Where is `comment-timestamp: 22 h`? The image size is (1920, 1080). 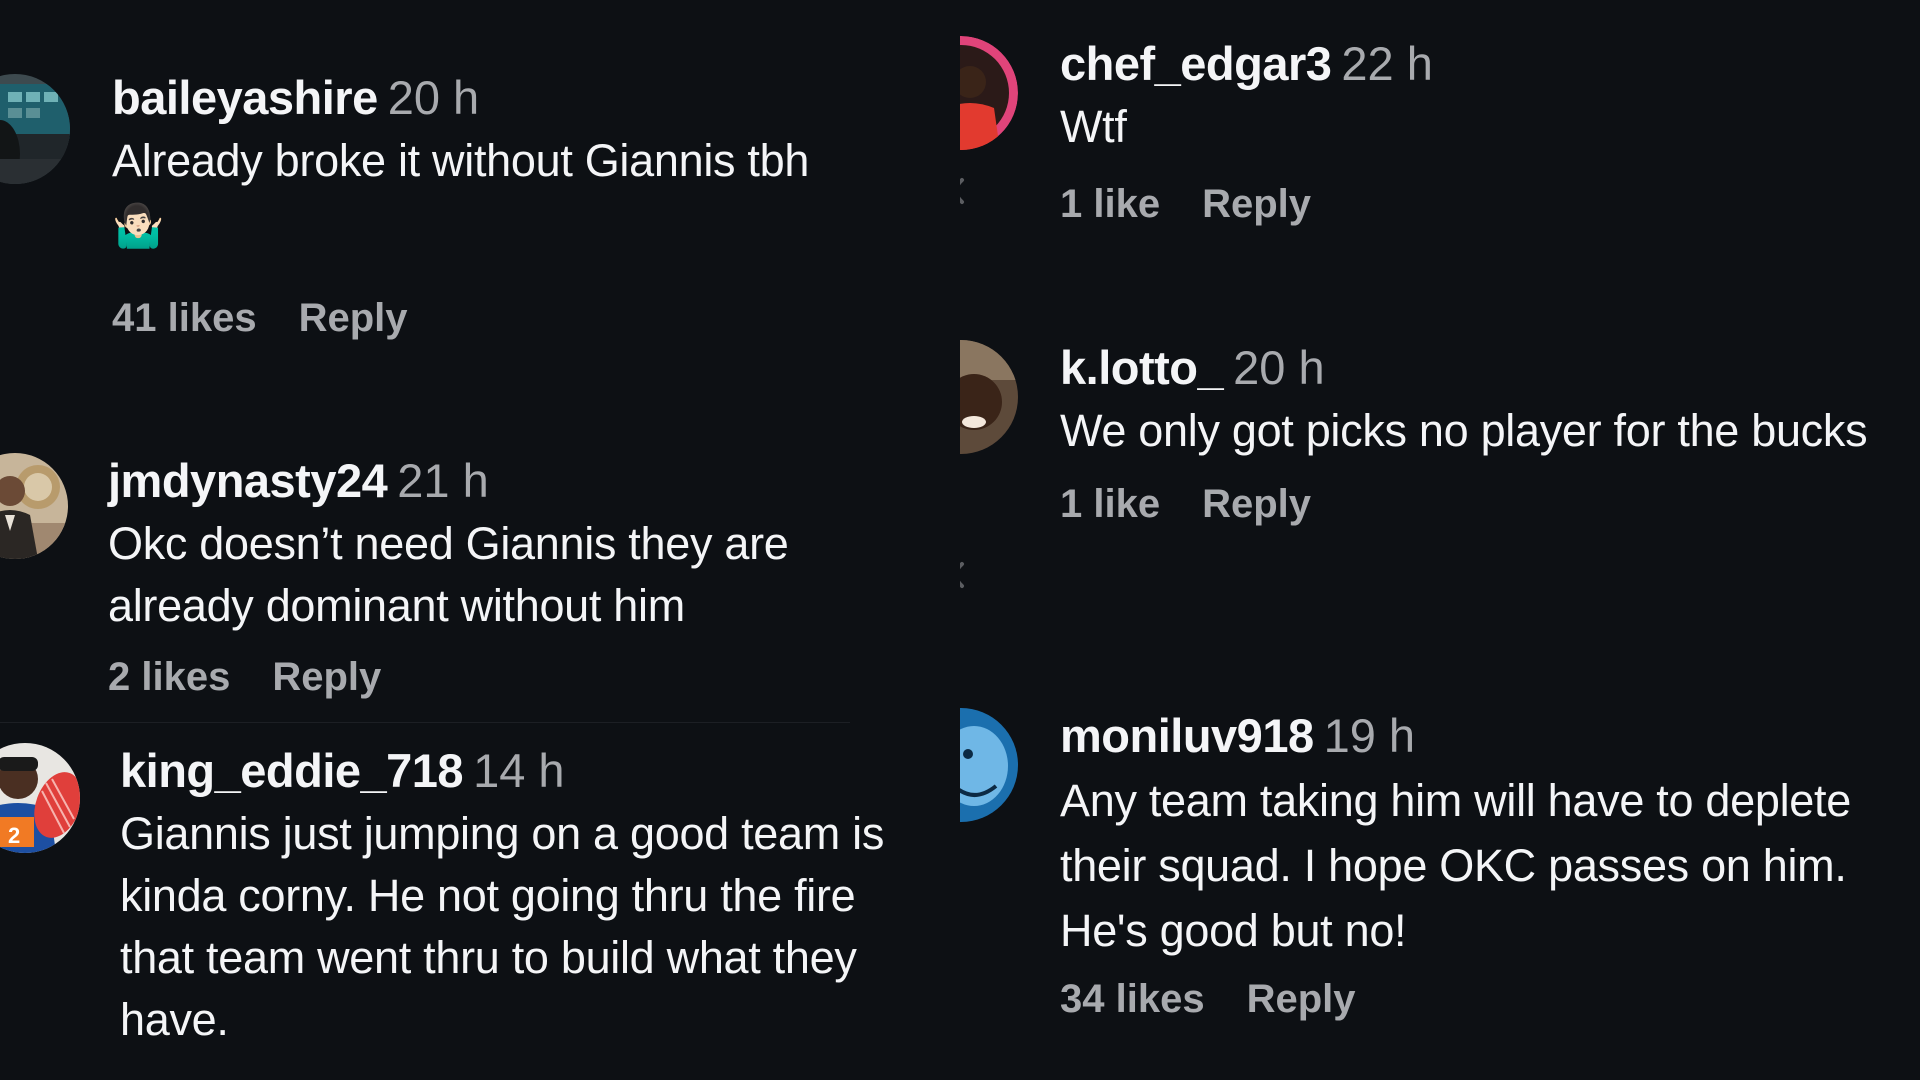 comment-timestamp: 22 h is located at coordinates (1387, 63).